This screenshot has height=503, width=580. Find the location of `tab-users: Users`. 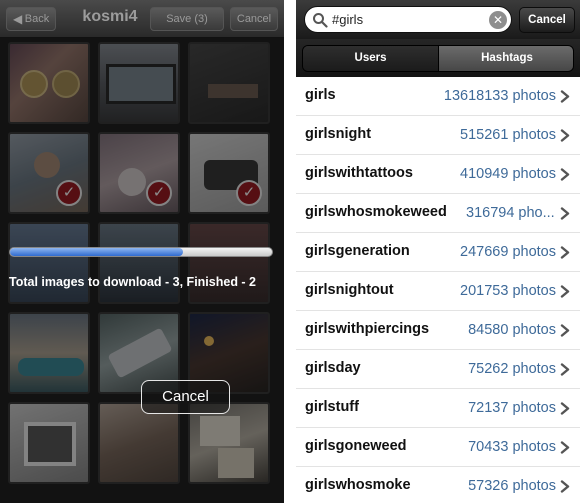

tab-users: Users is located at coordinates (371, 58).